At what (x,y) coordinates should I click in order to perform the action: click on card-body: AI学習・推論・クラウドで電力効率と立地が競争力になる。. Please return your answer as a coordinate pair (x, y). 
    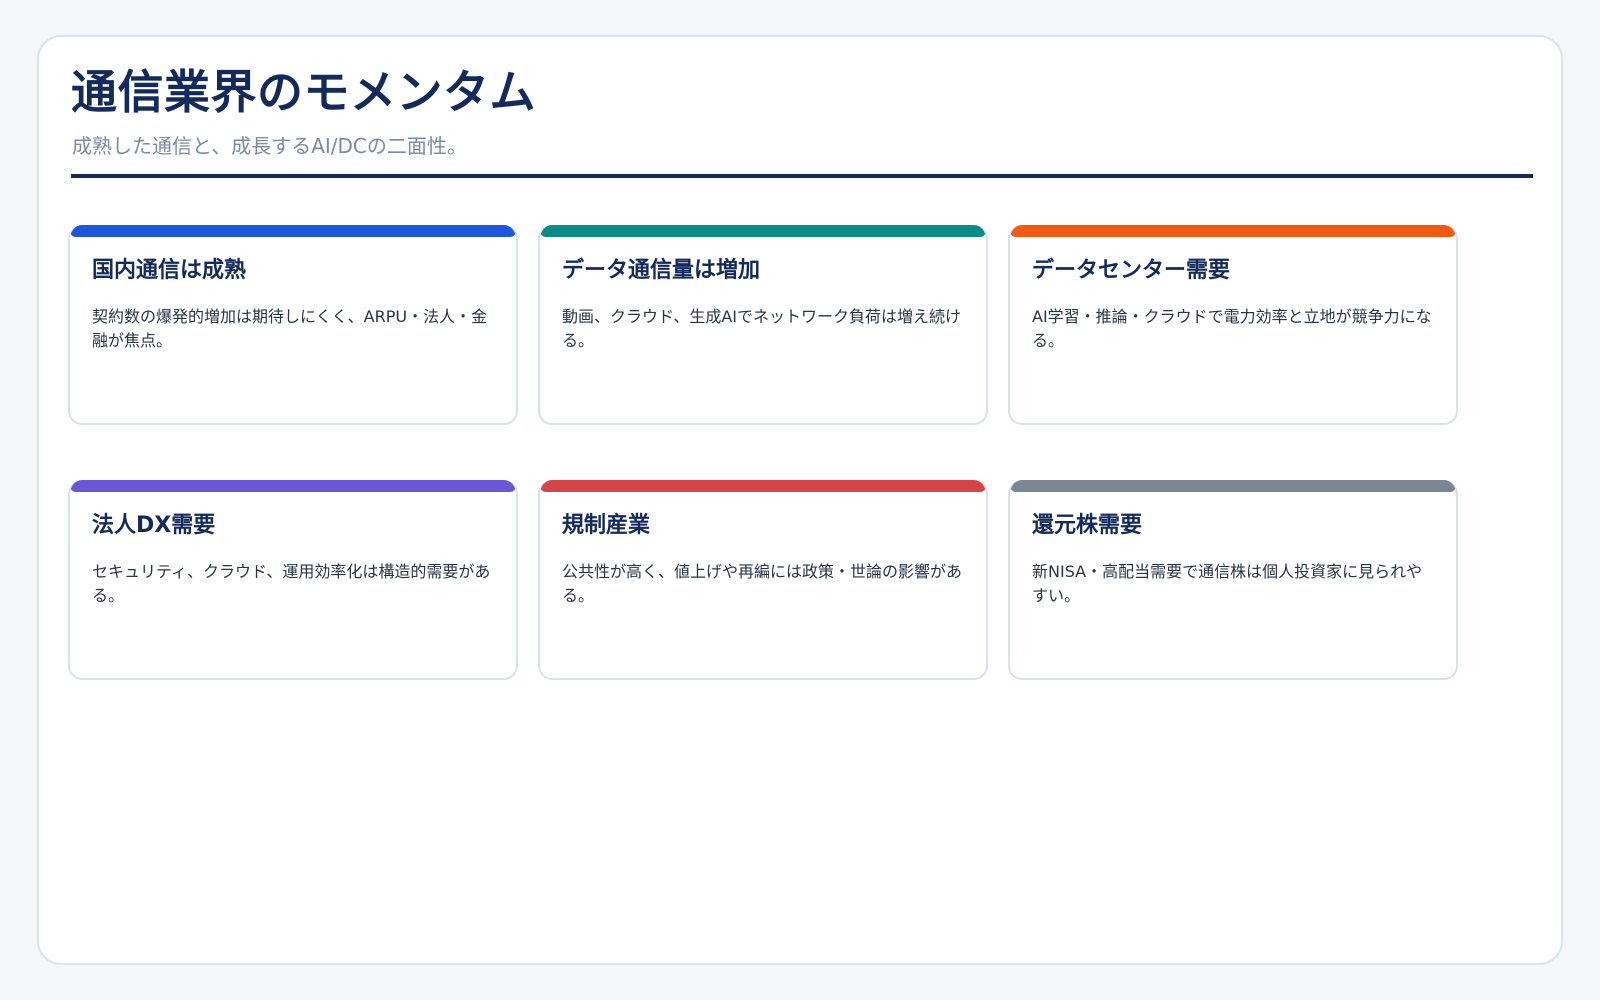
    Looking at the image, I should click on (1232, 328).